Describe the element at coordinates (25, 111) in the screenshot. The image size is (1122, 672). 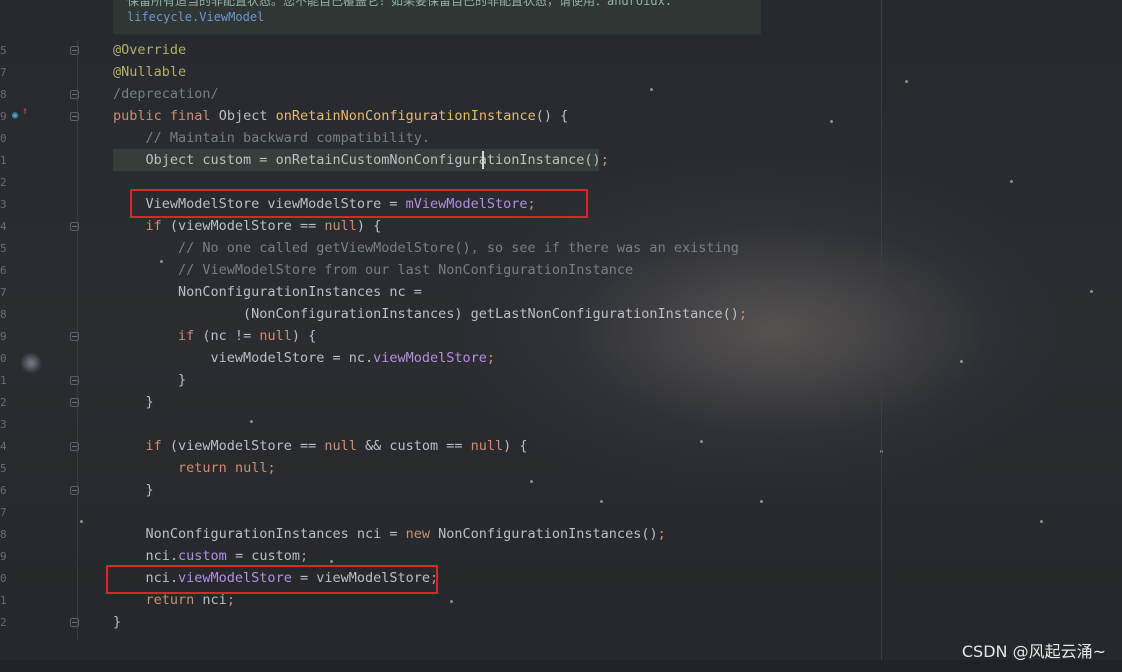
I see `override-arrow-icon: ↑` at that location.